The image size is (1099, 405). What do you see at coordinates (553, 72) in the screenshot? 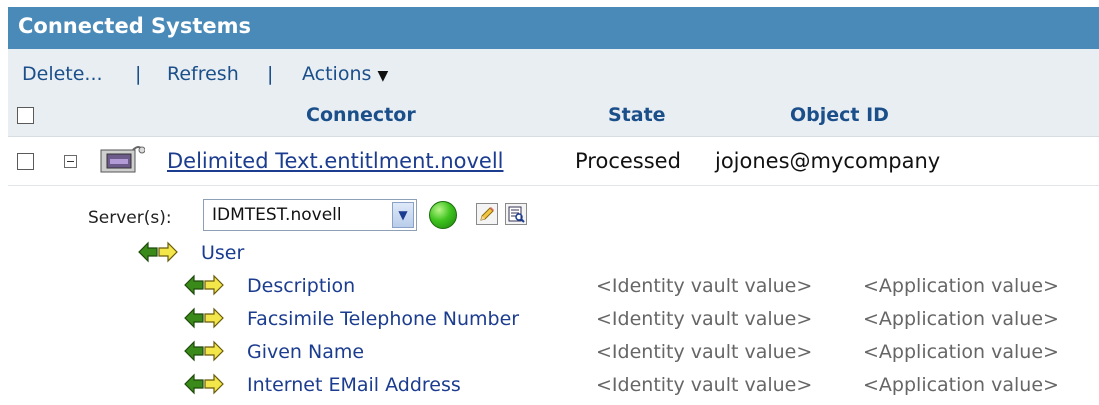
I see `toolbar: Delete... | Refresh | Actions ▼` at bounding box center [553, 72].